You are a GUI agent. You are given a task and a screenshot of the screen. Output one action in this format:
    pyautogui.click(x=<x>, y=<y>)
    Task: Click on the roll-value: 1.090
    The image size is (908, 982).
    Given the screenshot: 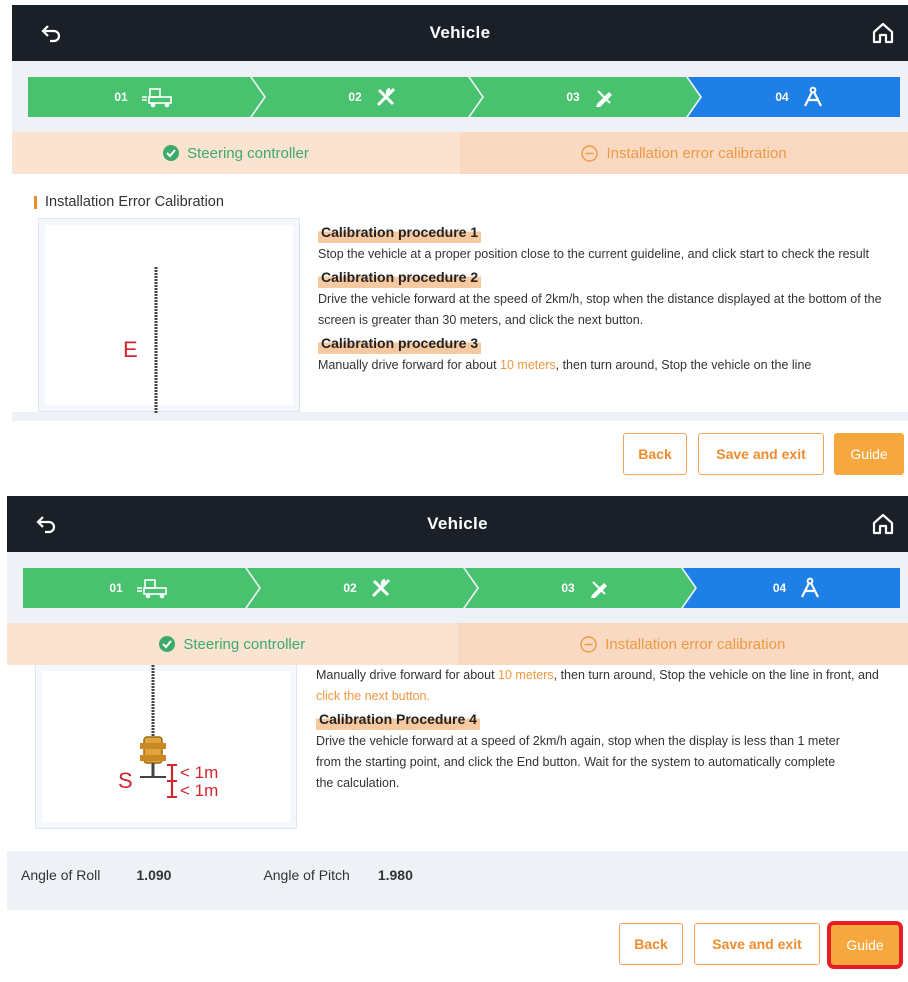 What is the action you would take?
    pyautogui.click(x=154, y=875)
    